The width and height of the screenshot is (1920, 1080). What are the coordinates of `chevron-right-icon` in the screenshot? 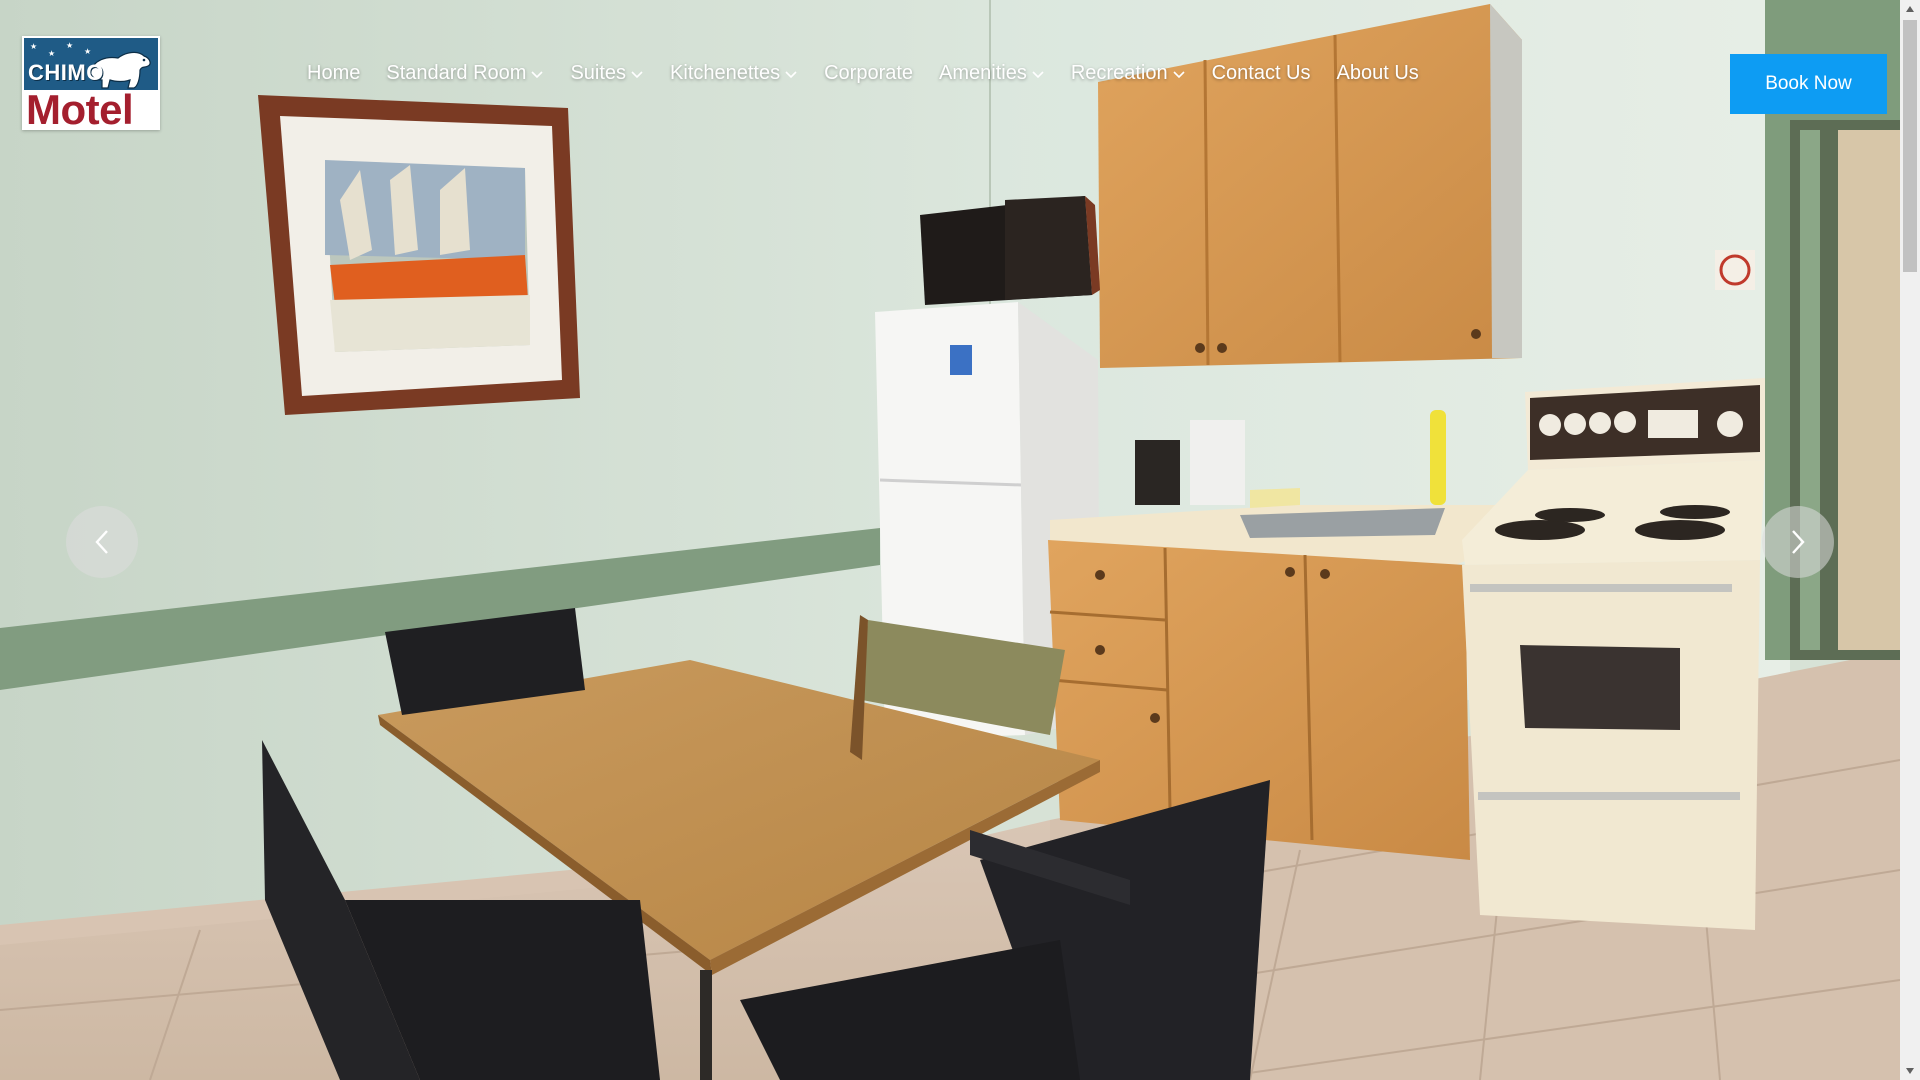 It's located at (1798, 542).